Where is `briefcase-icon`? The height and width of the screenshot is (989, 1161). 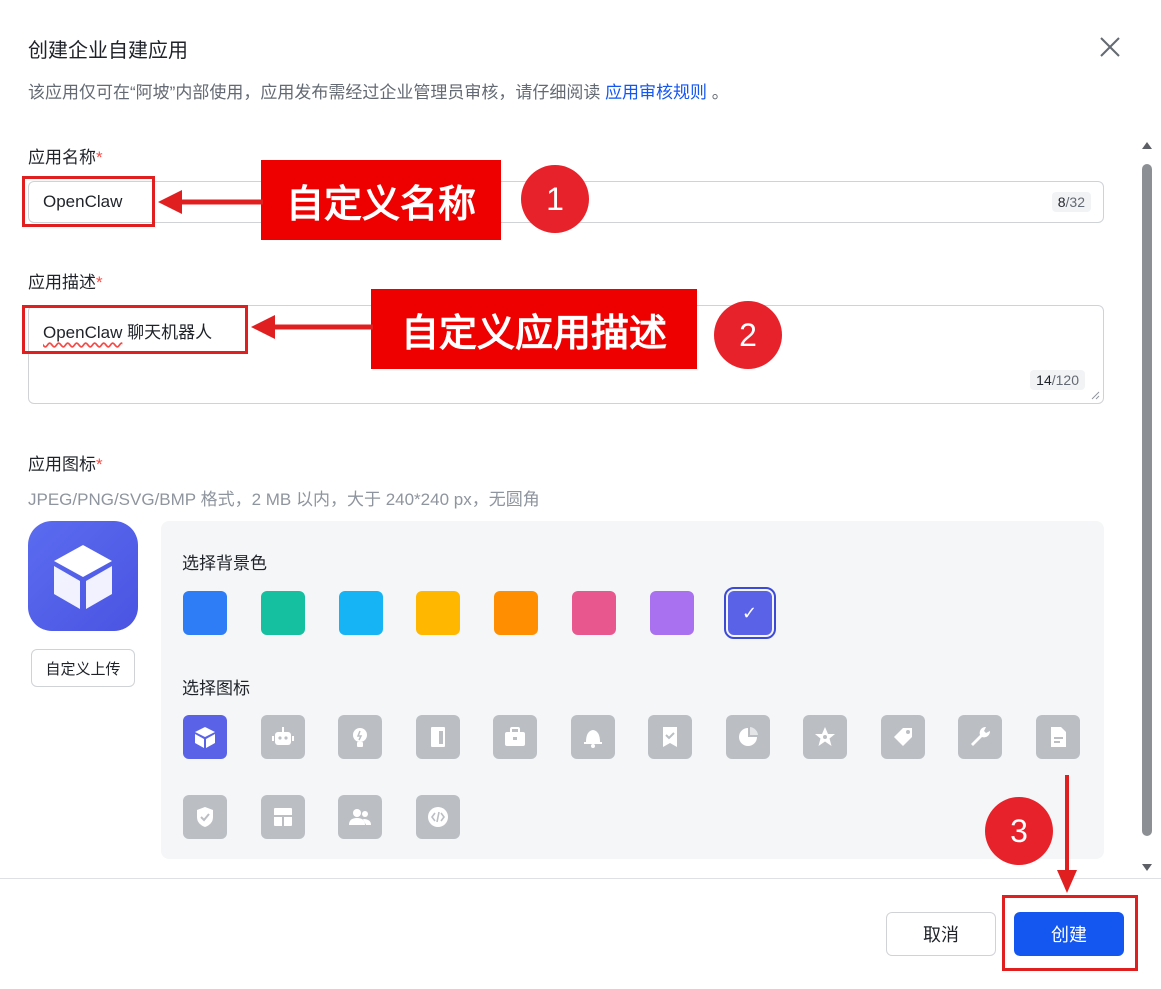 briefcase-icon is located at coordinates (515, 736).